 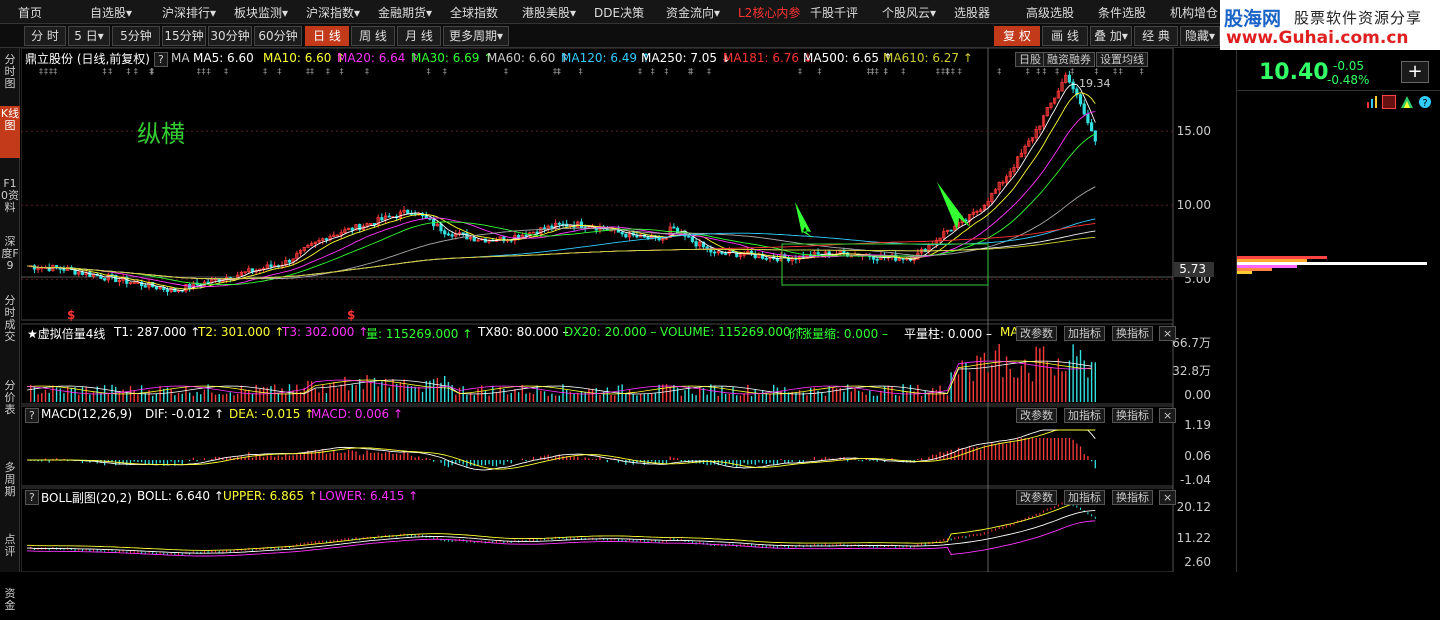 What do you see at coordinates (834, 12) in the screenshot?
I see `menu-item-11: 千股千评` at bounding box center [834, 12].